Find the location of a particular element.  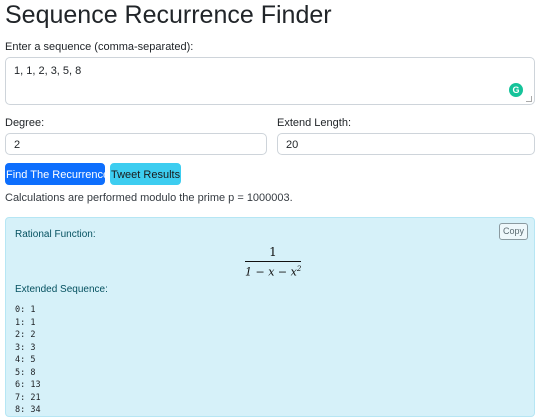

rational-function-formula: 1 1 − x − x2 is located at coordinates (273, 262).